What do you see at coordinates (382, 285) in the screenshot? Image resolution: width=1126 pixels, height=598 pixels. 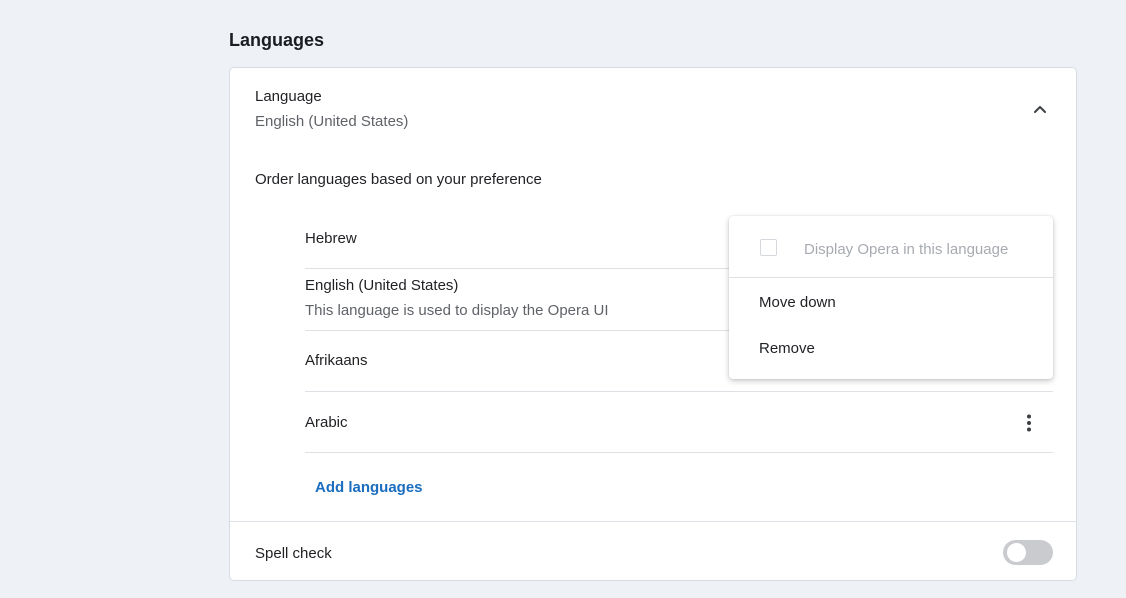 I see `language-name: English (United States)` at bounding box center [382, 285].